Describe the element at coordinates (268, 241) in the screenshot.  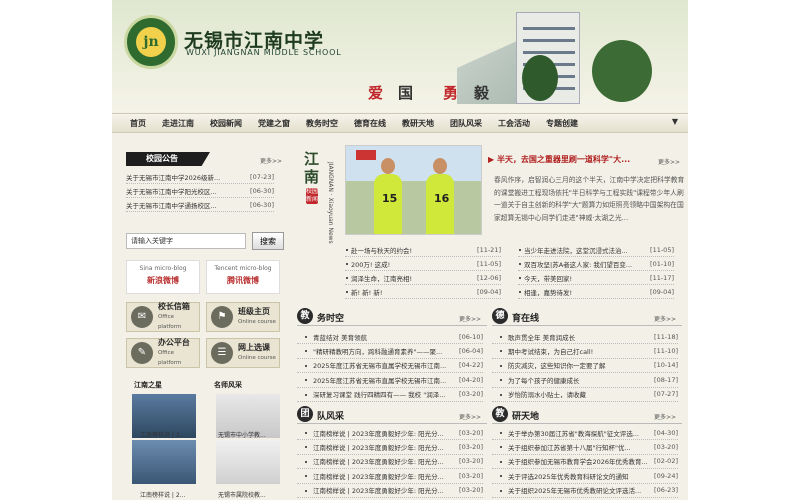
I see `search-button: 搜索` at that location.